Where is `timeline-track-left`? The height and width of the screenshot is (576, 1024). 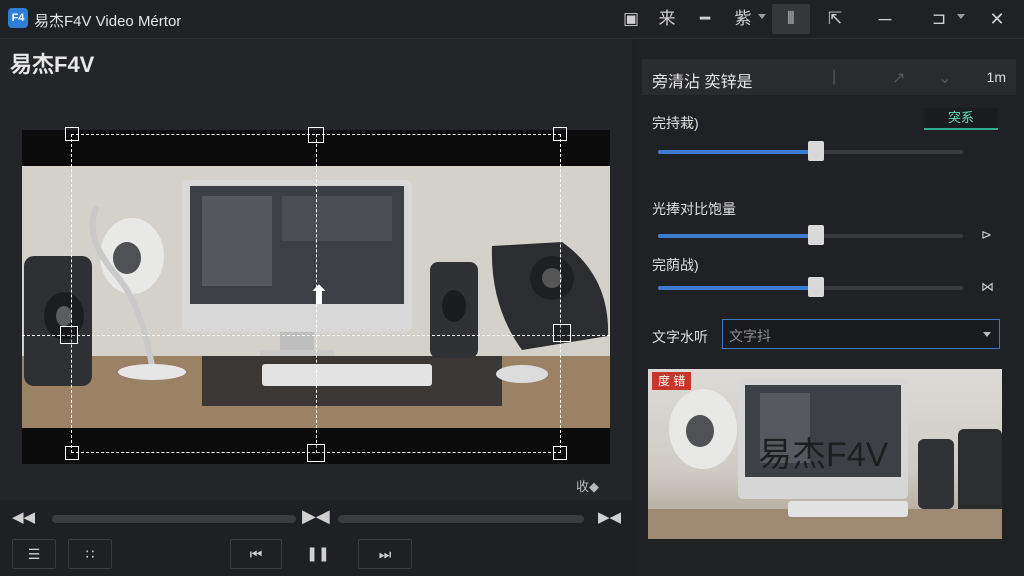
timeline-track-left is located at coordinates (174, 519).